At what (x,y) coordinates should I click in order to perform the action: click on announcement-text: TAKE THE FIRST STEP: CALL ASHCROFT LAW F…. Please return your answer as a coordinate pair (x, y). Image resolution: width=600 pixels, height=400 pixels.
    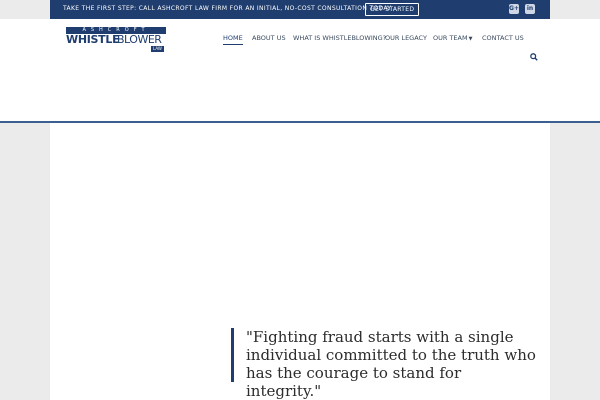
    Looking at the image, I should click on (227, 8).